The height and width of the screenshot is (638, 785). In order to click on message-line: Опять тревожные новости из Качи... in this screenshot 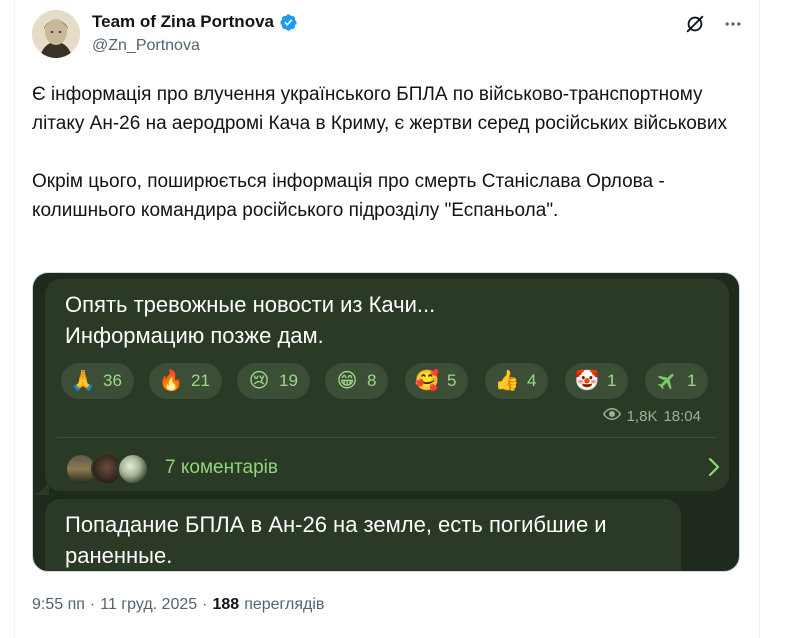, I will do `click(250, 304)`.